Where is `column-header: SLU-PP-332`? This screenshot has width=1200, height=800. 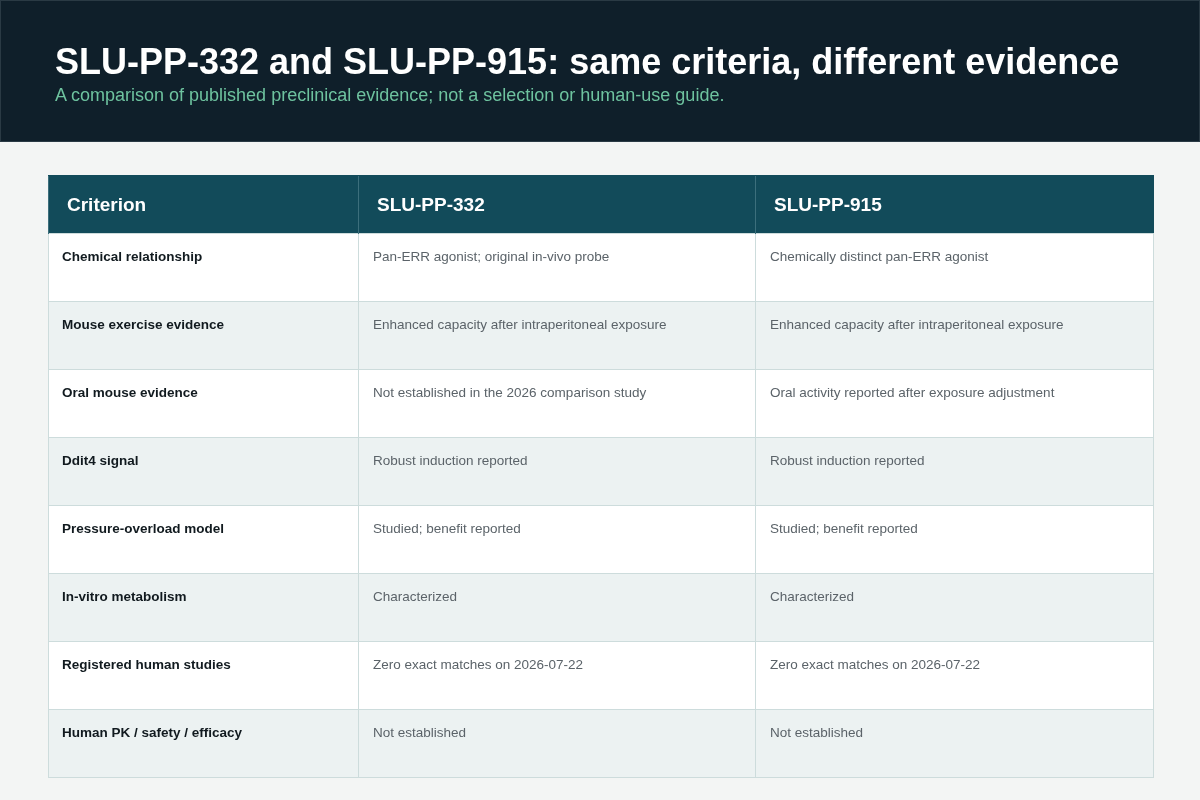 column-header: SLU-PP-332 is located at coordinates (557, 204).